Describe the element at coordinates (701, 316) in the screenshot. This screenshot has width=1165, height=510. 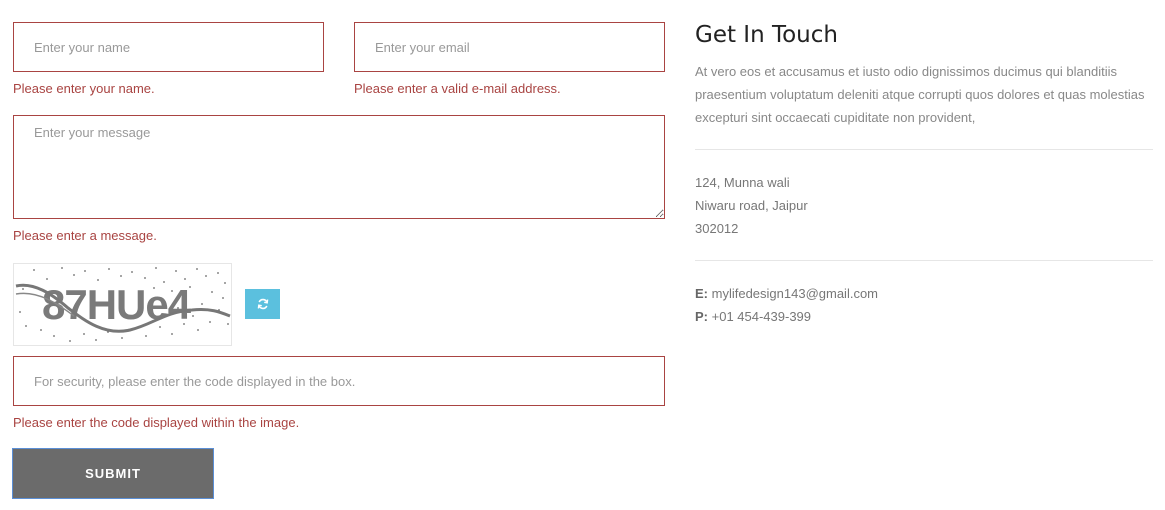
I see `phone-label: P:` at that location.